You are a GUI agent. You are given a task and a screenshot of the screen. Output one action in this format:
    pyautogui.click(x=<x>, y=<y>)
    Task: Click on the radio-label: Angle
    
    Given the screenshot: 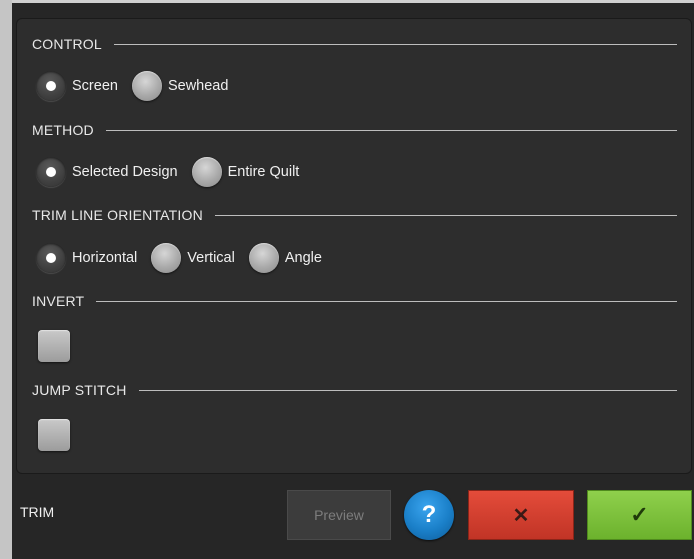 What is the action you would take?
    pyautogui.click(x=303, y=258)
    